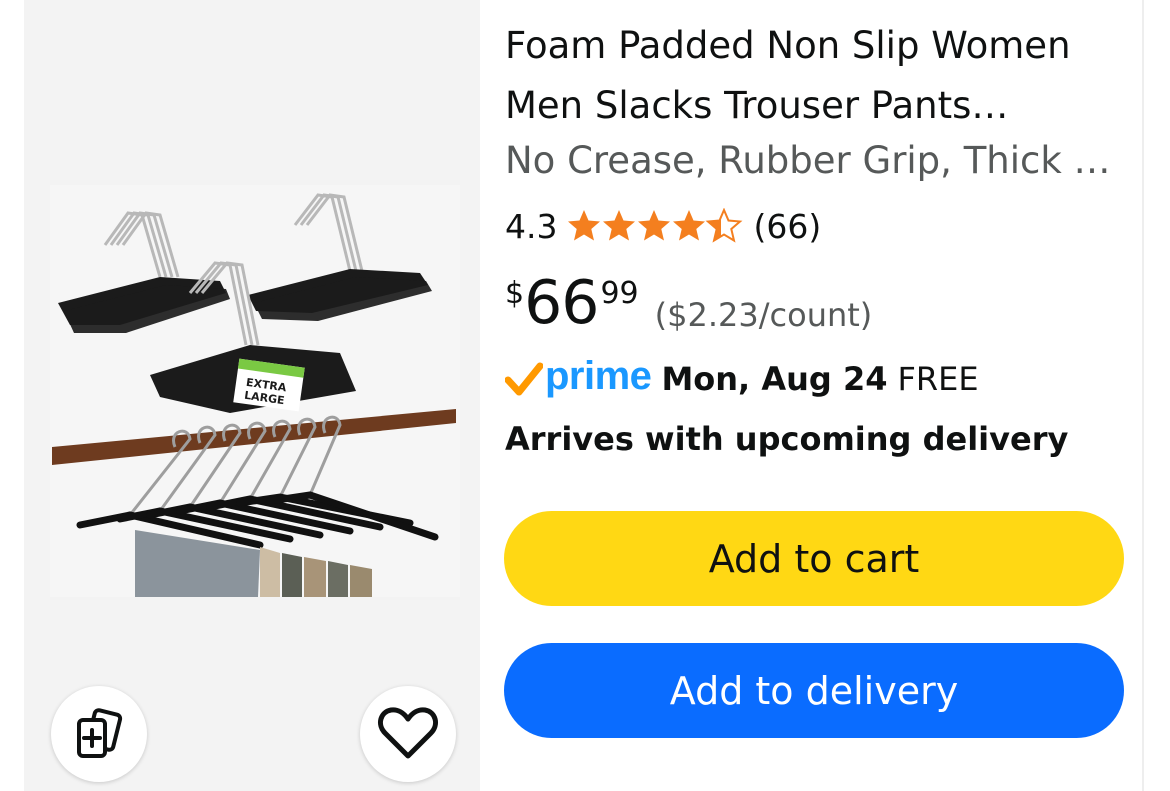 This screenshot has height=791, width=1170. Describe the element at coordinates (814, 690) in the screenshot. I see `add-to-delivery-button: Add to delivery` at that location.